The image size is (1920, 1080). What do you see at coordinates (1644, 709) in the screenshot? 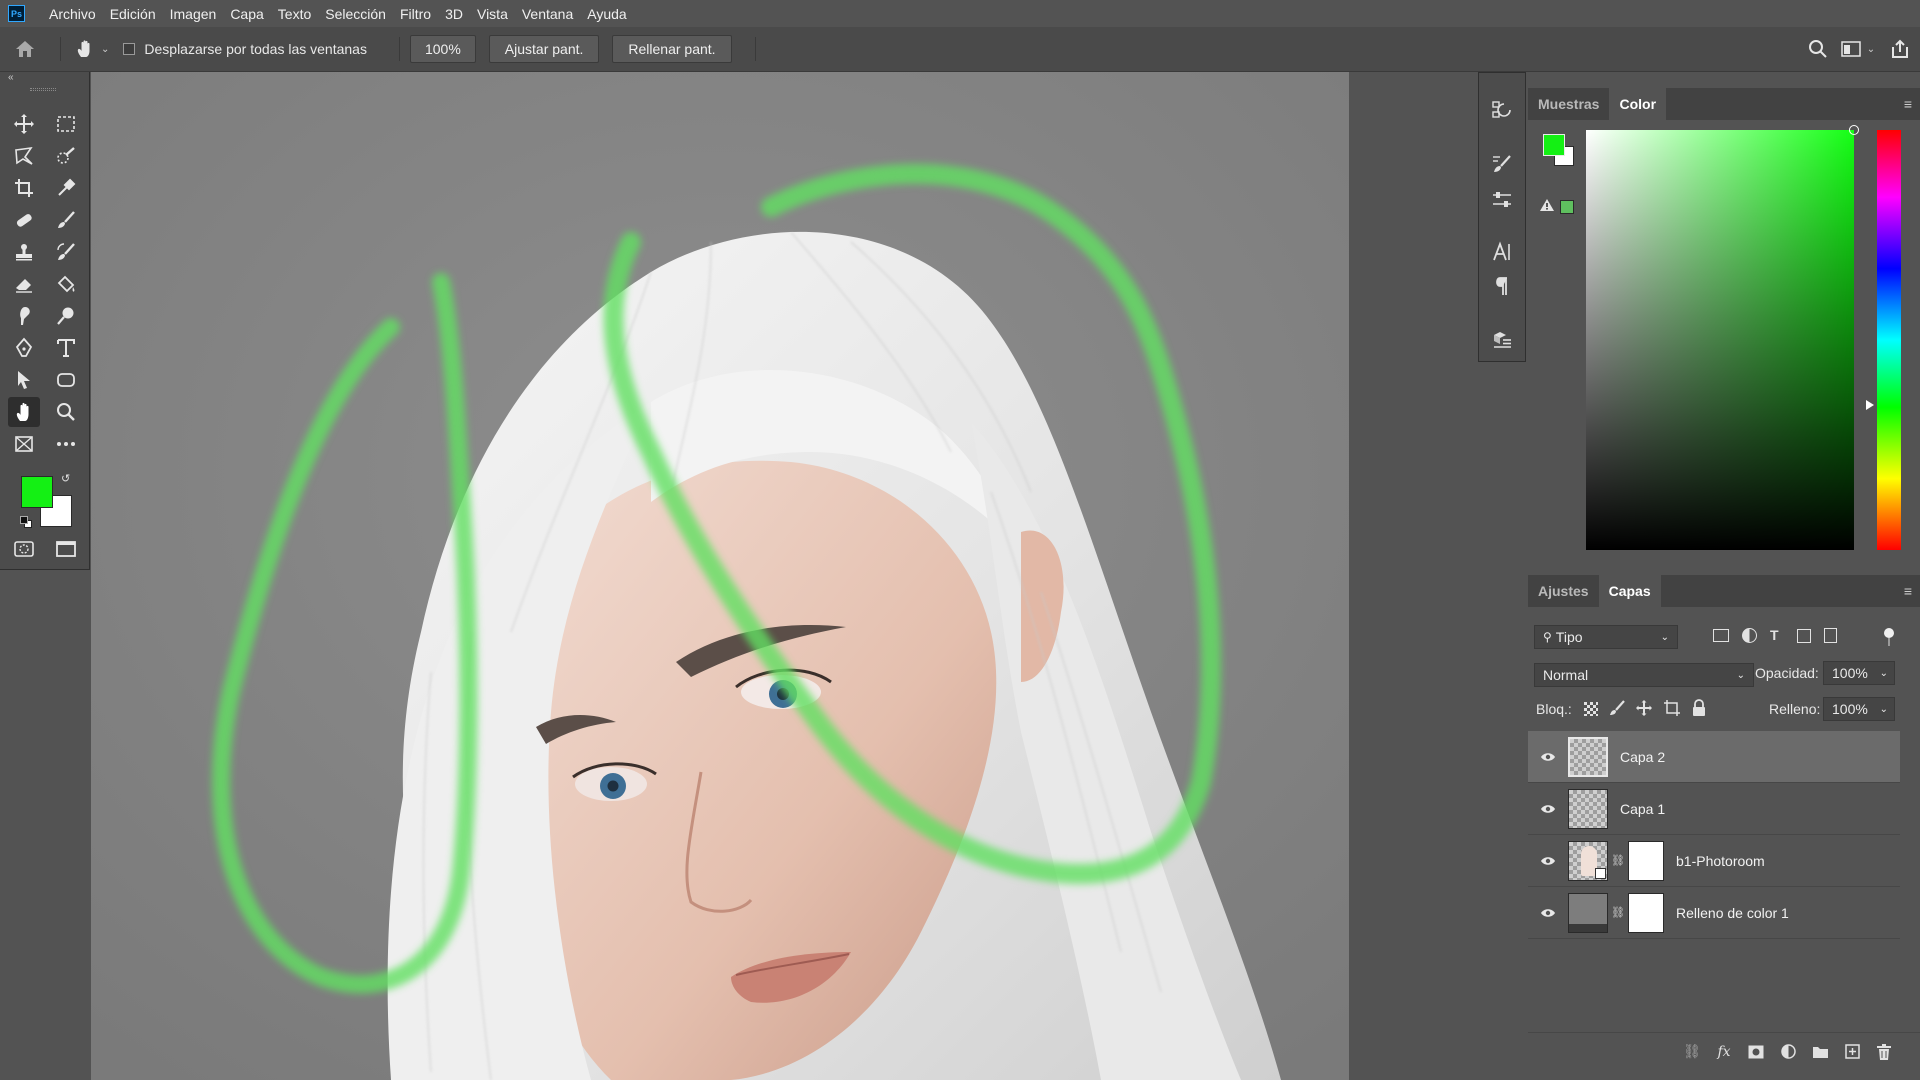
I see `lock-position-icon` at bounding box center [1644, 709].